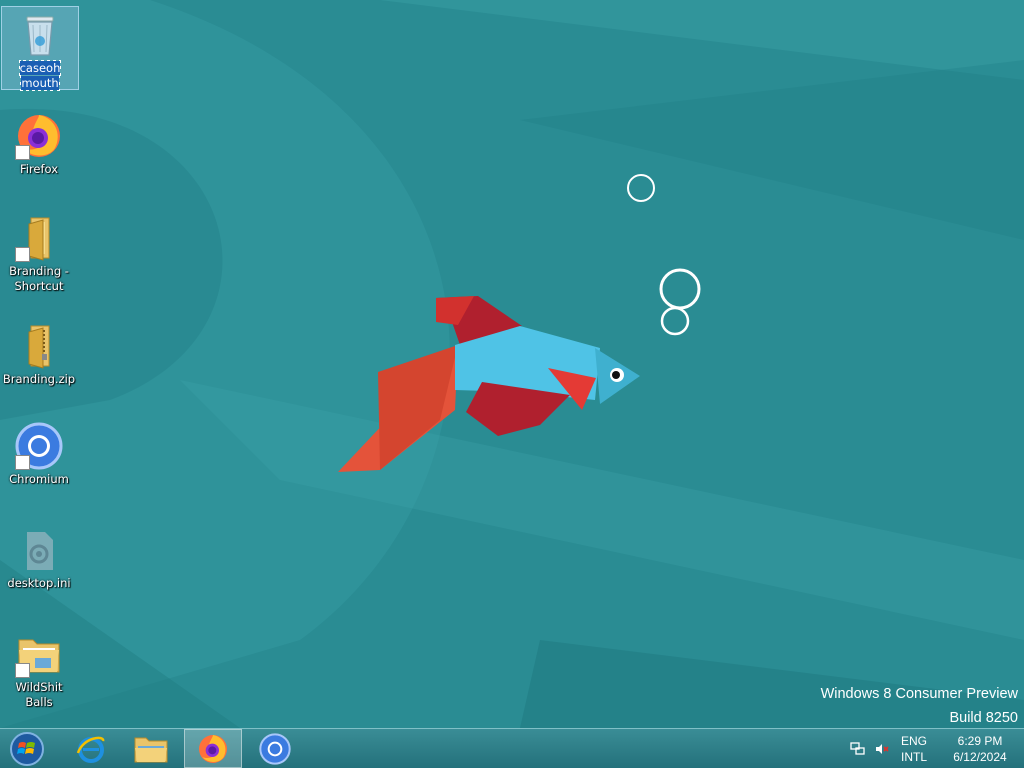  I want to click on desktop-icon-label: Chromium, so click(39, 479).